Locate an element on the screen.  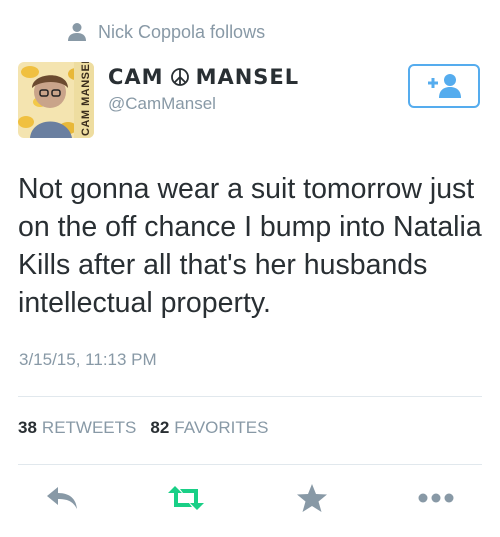
favorite-button is located at coordinates (312, 498).